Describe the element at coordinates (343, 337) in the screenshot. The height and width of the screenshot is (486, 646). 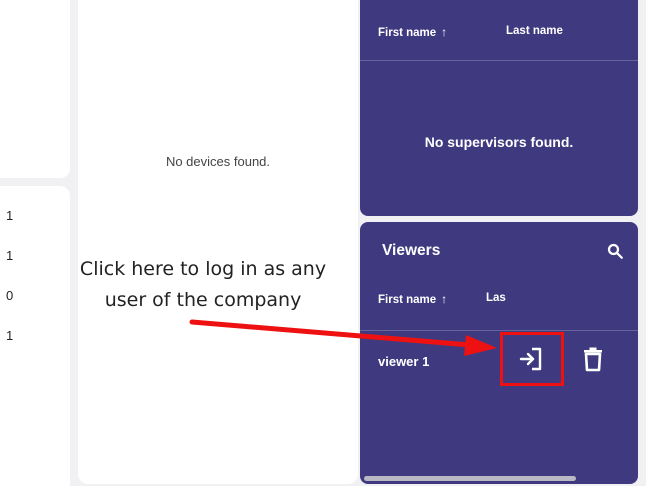
I see `annotation-arrow` at that location.